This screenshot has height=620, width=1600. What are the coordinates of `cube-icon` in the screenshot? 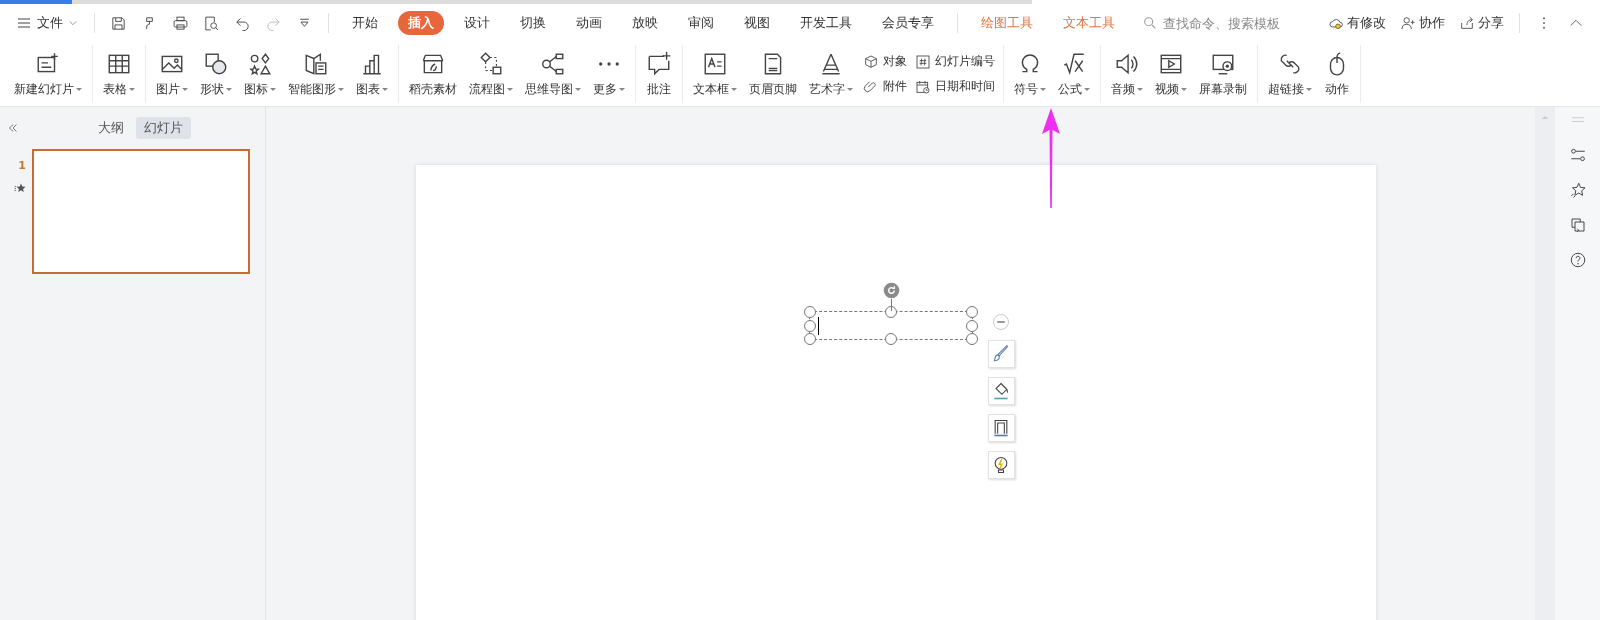 It's located at (871, 61).